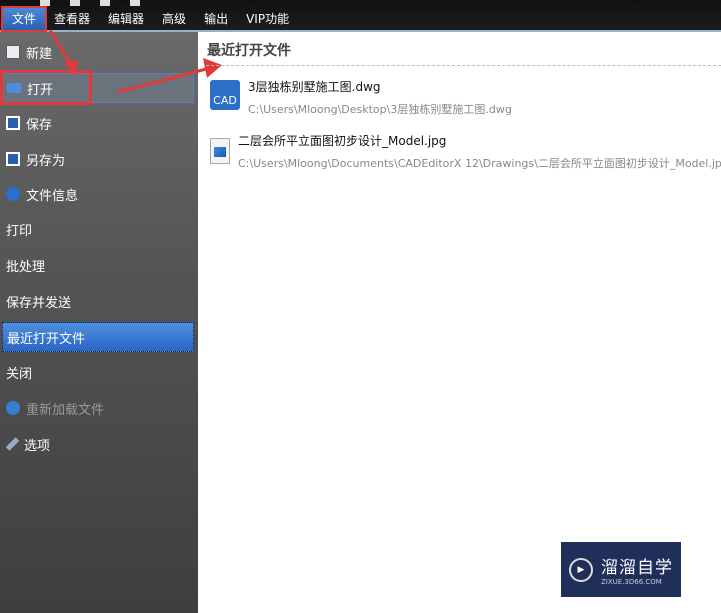 This screenshot has width=721, height=613. I want to click on image-file-icon, so click(220, 151).